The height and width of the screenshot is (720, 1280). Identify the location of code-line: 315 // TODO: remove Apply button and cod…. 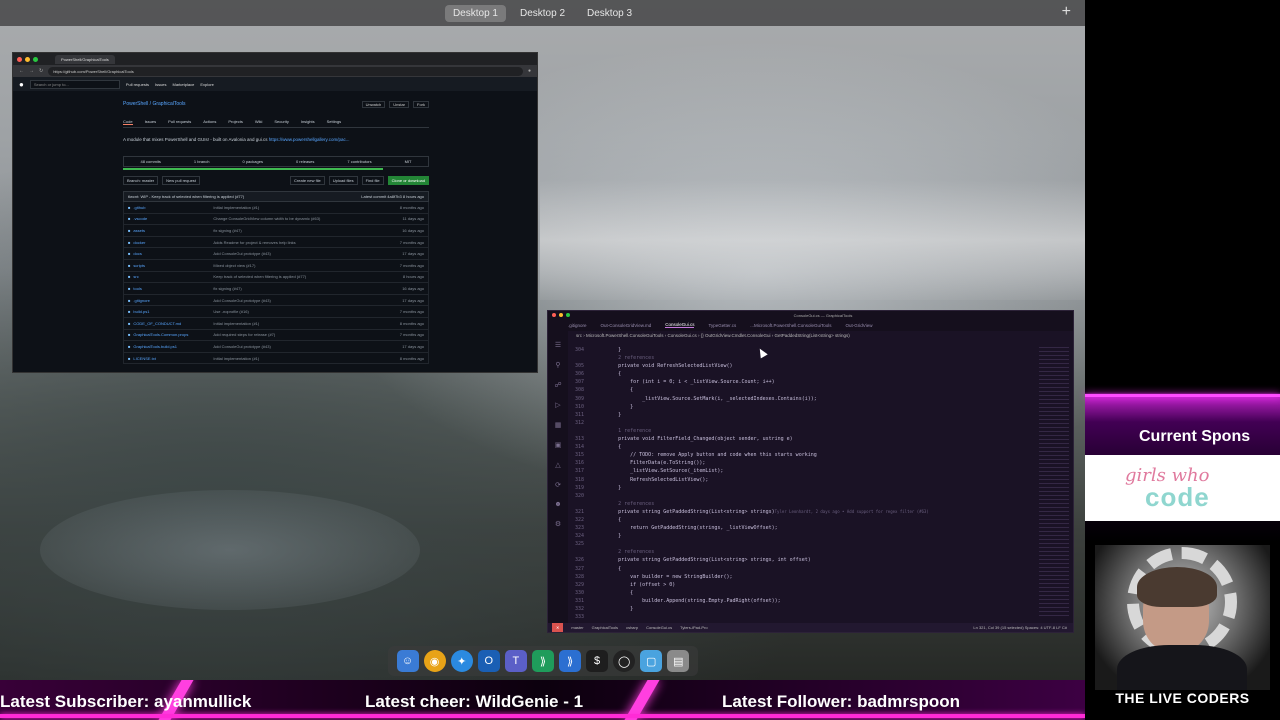
(801, 456).